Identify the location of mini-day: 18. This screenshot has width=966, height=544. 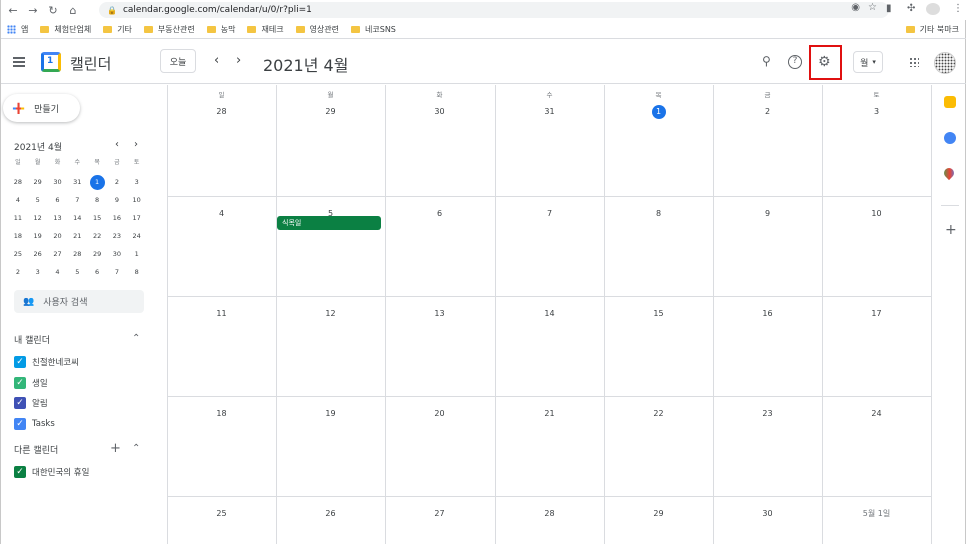
(18, 237).